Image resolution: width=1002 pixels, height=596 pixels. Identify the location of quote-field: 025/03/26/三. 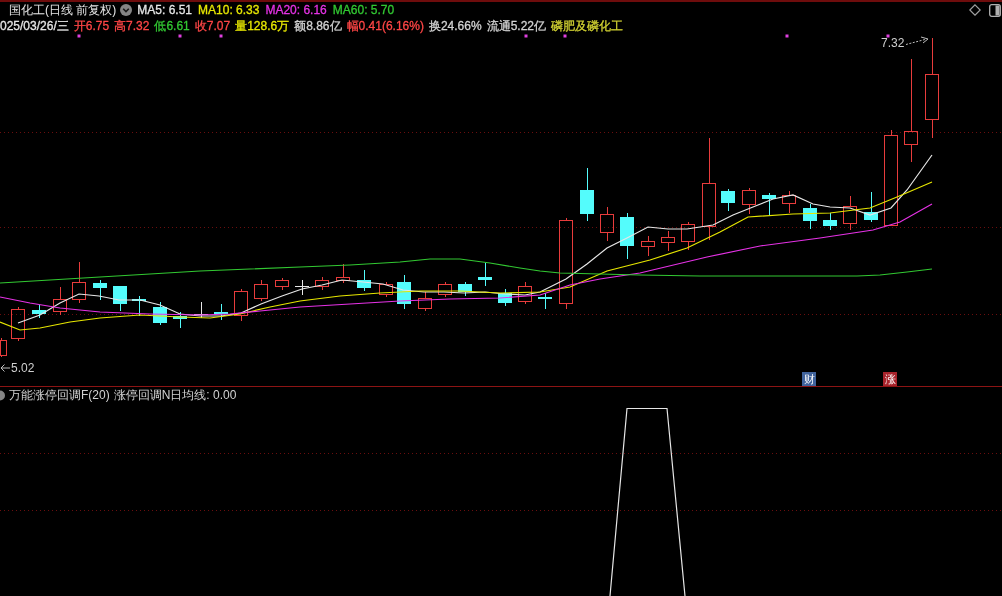
(34, 26).